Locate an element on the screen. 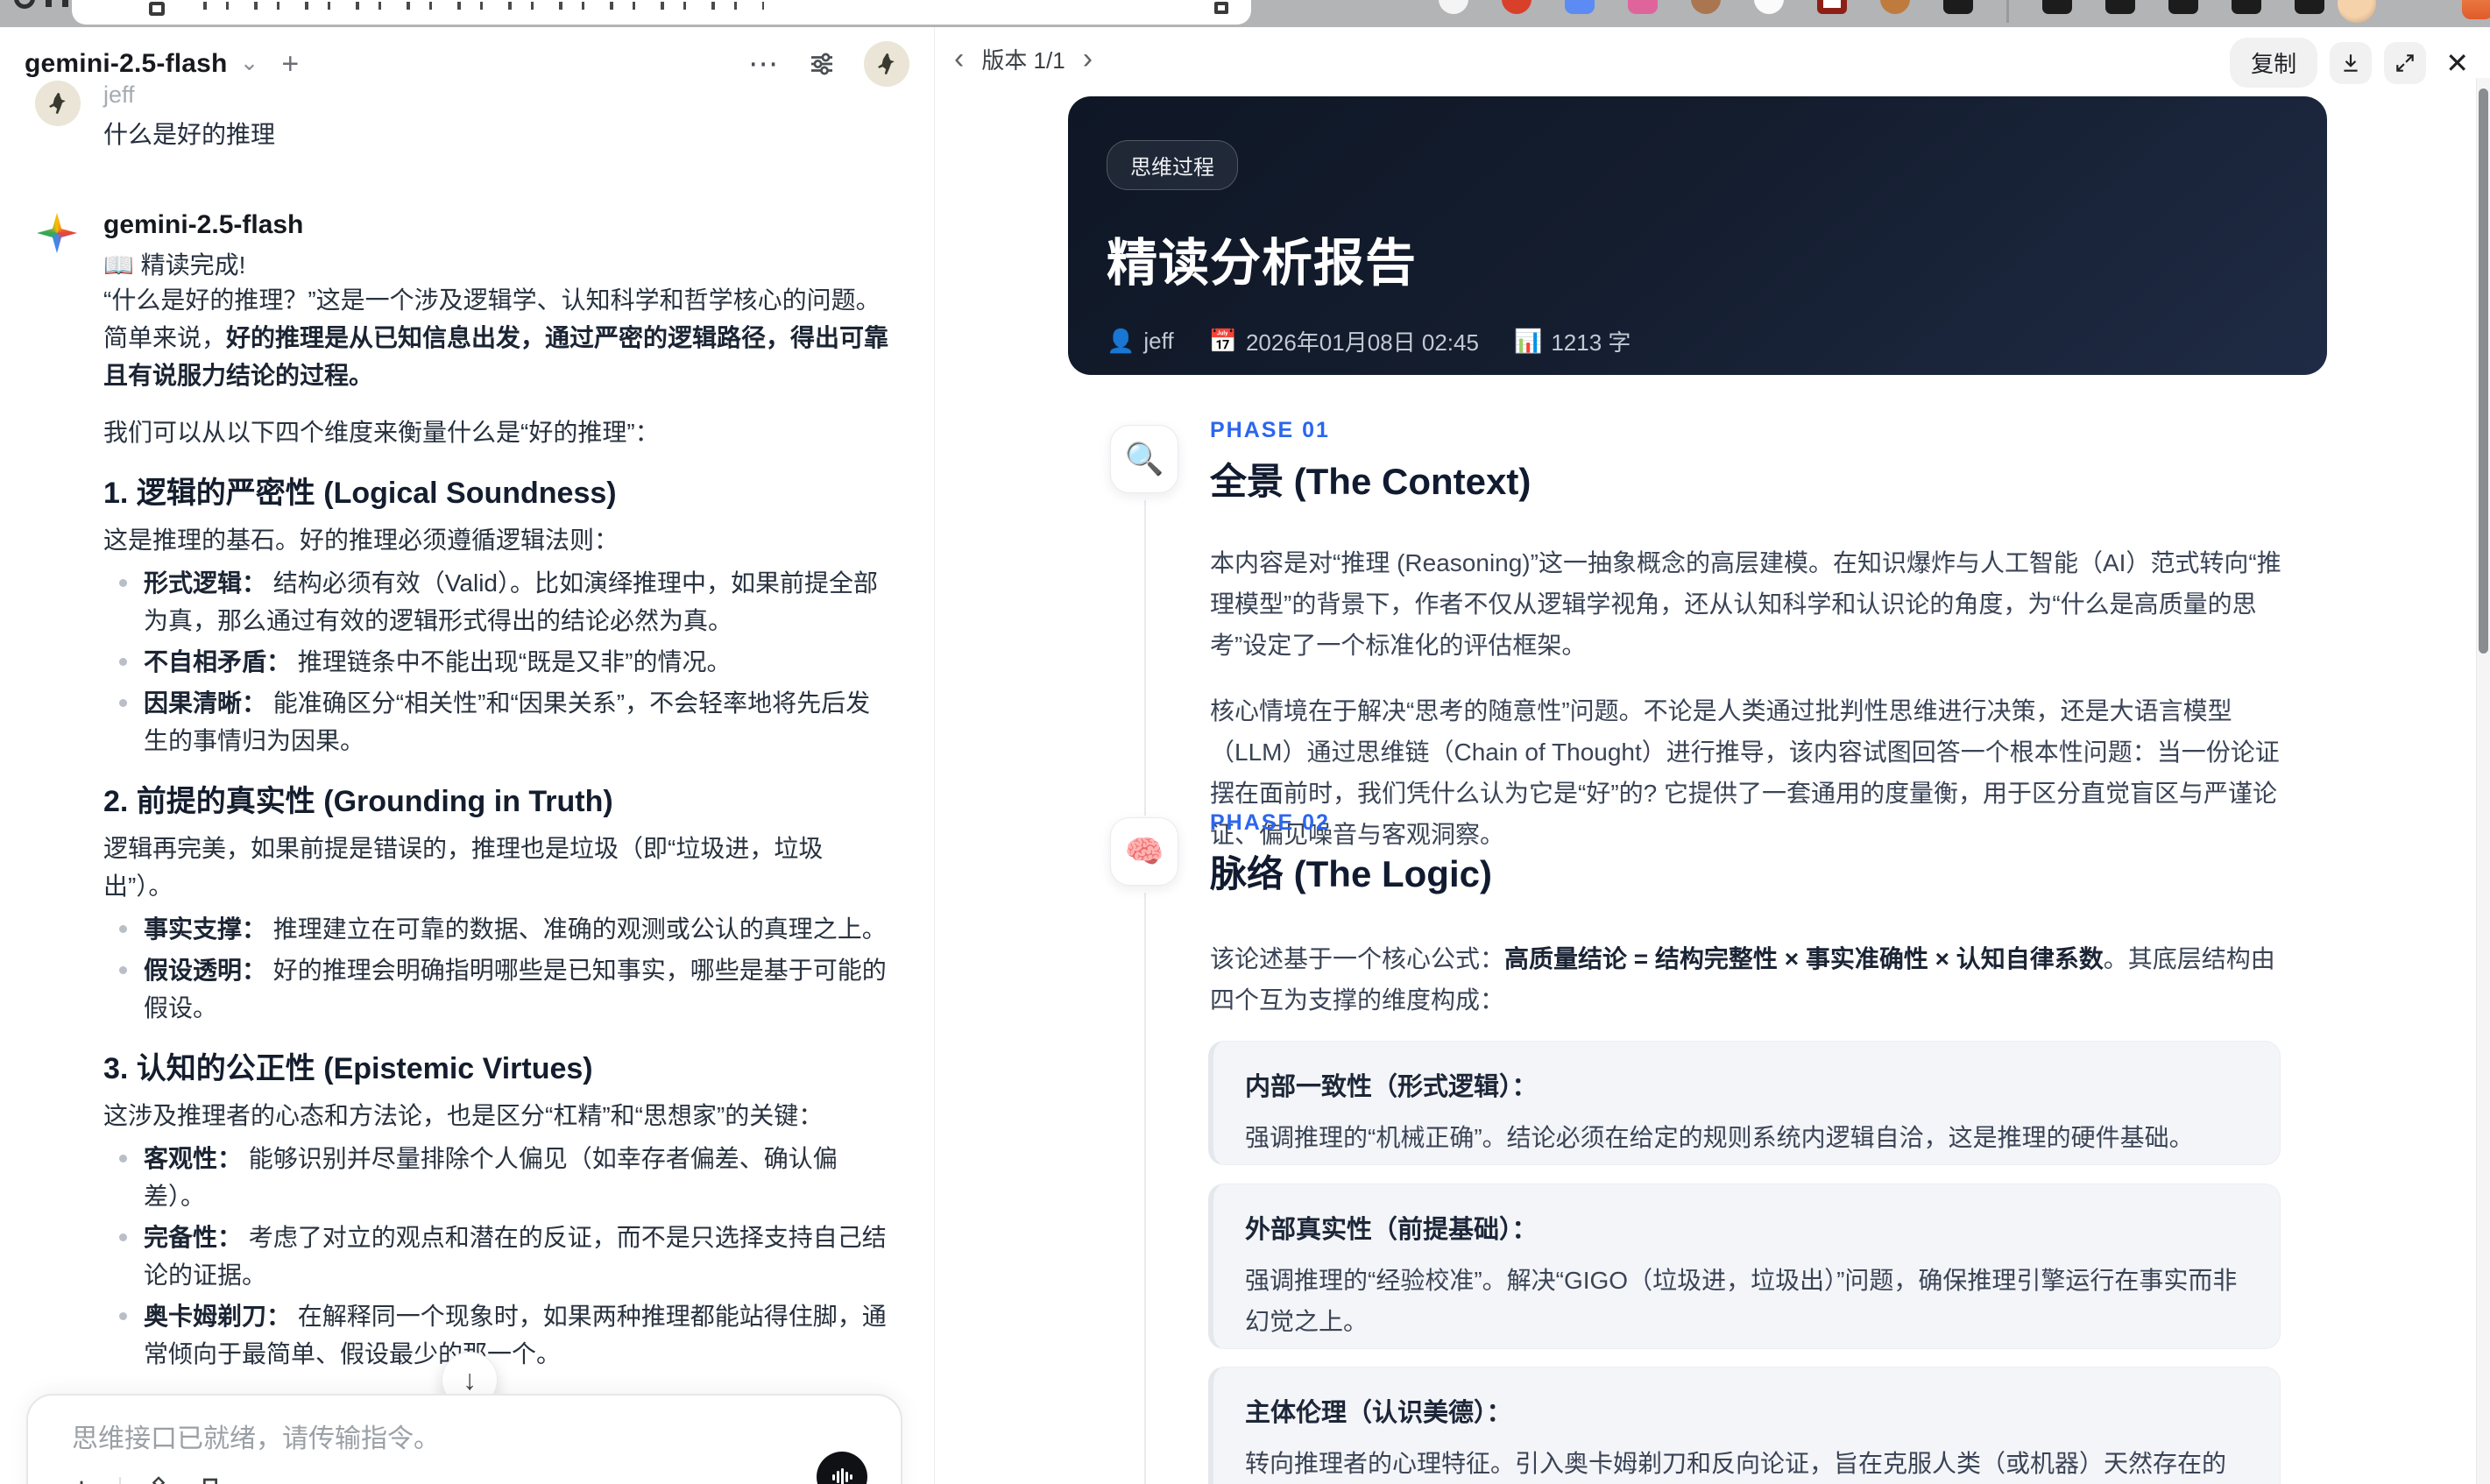  robot-extension-icon is located at coordinates (1453, 7).